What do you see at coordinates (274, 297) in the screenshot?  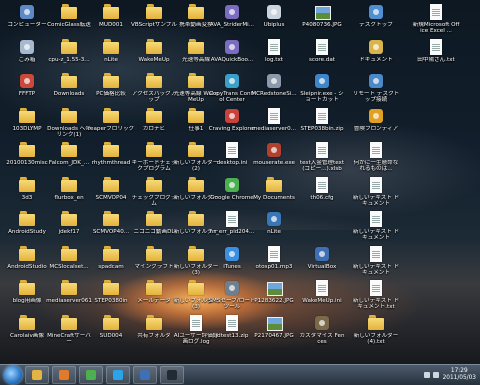 I see `desktop-item-p1283622-jpg: P1283622.JPG` at bounding box center [274, 297].